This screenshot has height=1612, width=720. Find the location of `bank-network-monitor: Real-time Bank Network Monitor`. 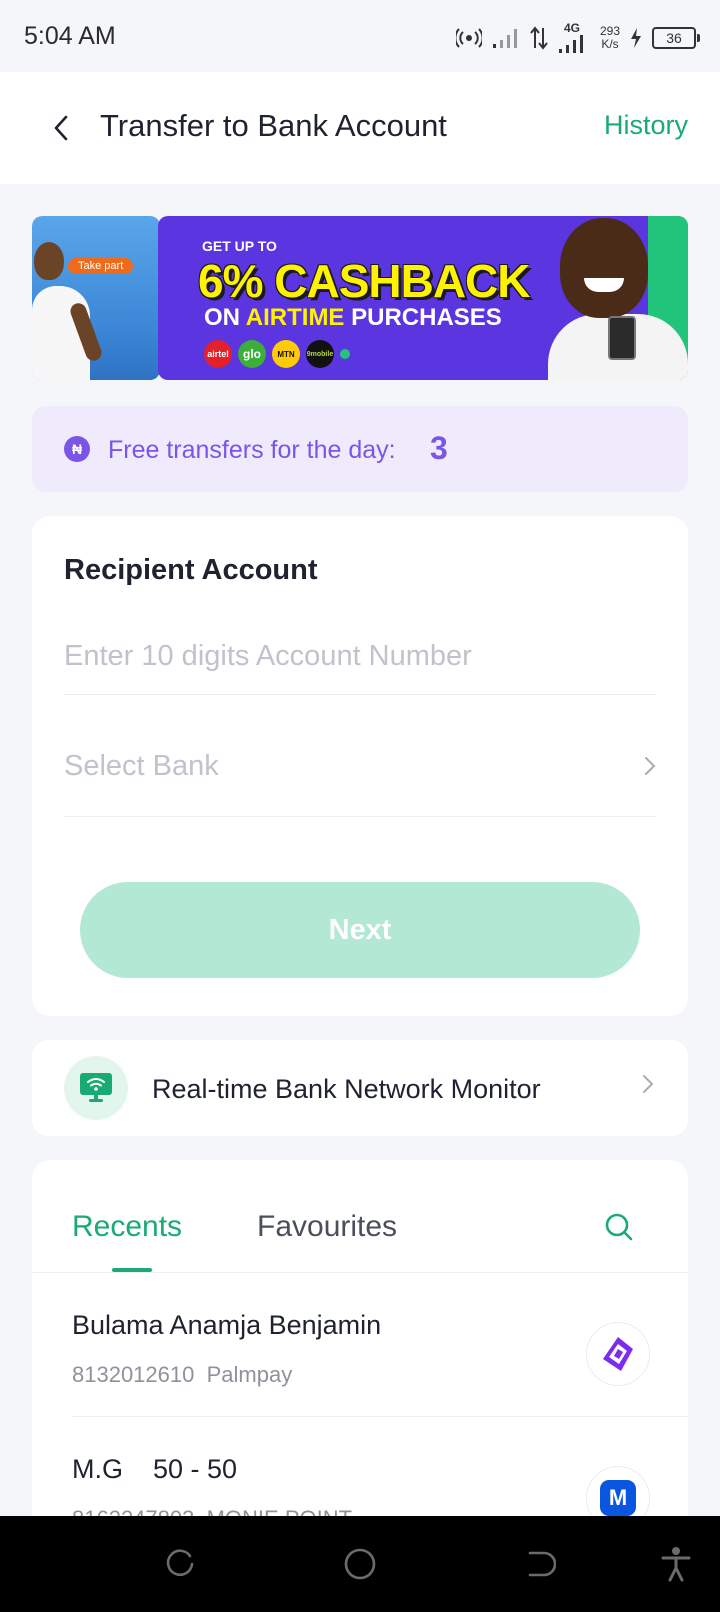

bank-network-monitor: Real-time Bank Network Monitor is located at coordinates (360, 1088).